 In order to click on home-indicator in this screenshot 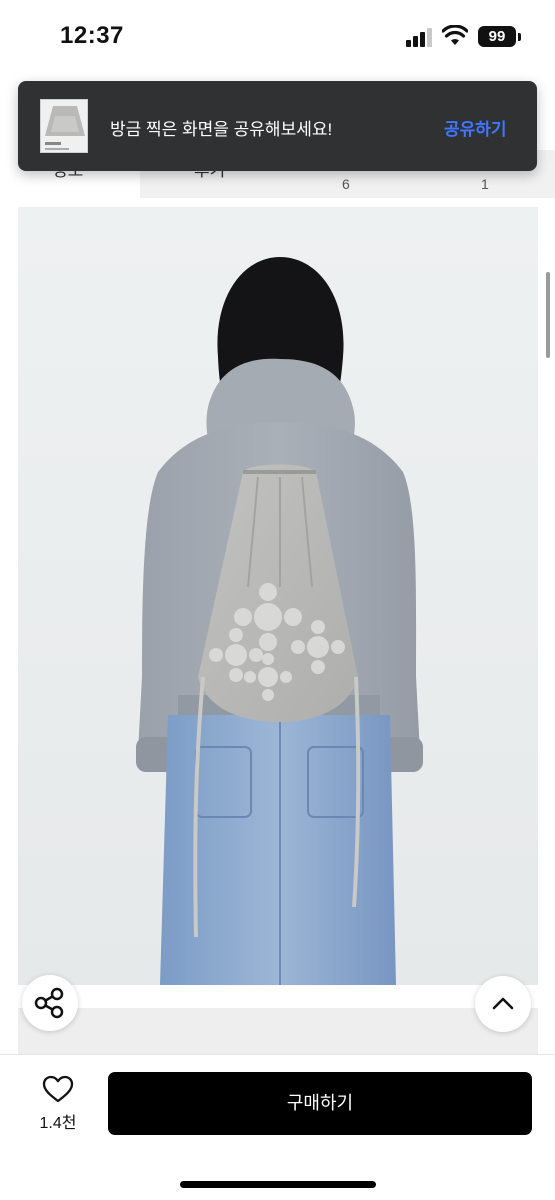, I will do `click(278, 1184)`.